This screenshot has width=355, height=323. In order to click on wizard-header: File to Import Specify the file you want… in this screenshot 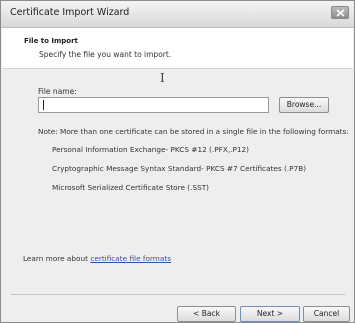, I will do `click(177, 48)`.